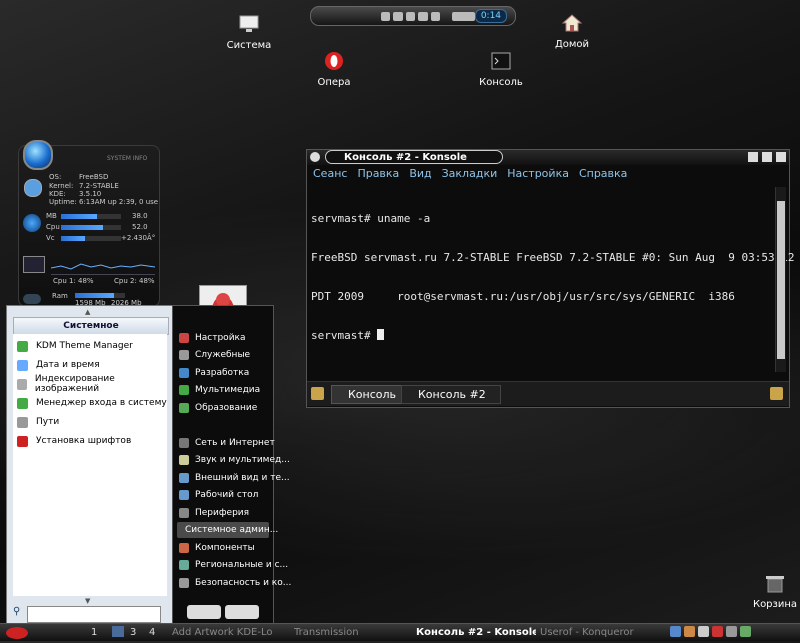 This screenshot has height=643, width=800. What do you see at coordinates (235, 443) in the screenshot?
I see `category-label: Сеть и Интернет` at bounding box center [235, 443].